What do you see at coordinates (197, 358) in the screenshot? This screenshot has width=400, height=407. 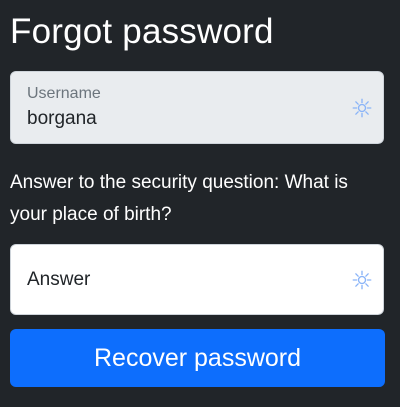 I see `recover-password-button: Recover password` at bounding box center [197, 358].